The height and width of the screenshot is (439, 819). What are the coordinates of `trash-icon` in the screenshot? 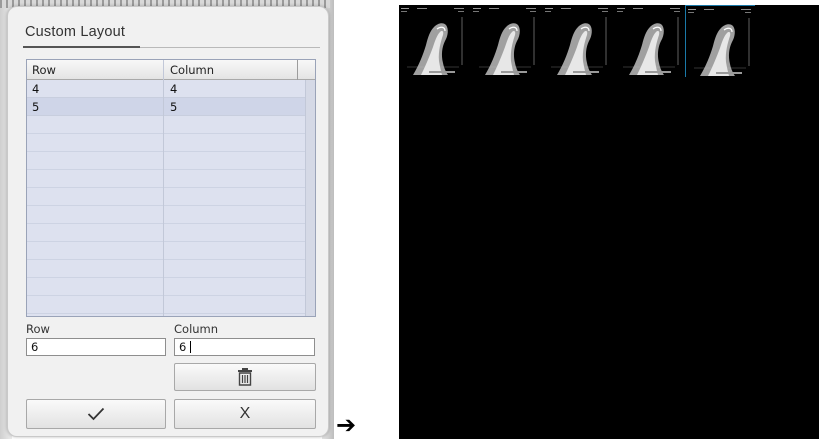 It's located at (245, 377).